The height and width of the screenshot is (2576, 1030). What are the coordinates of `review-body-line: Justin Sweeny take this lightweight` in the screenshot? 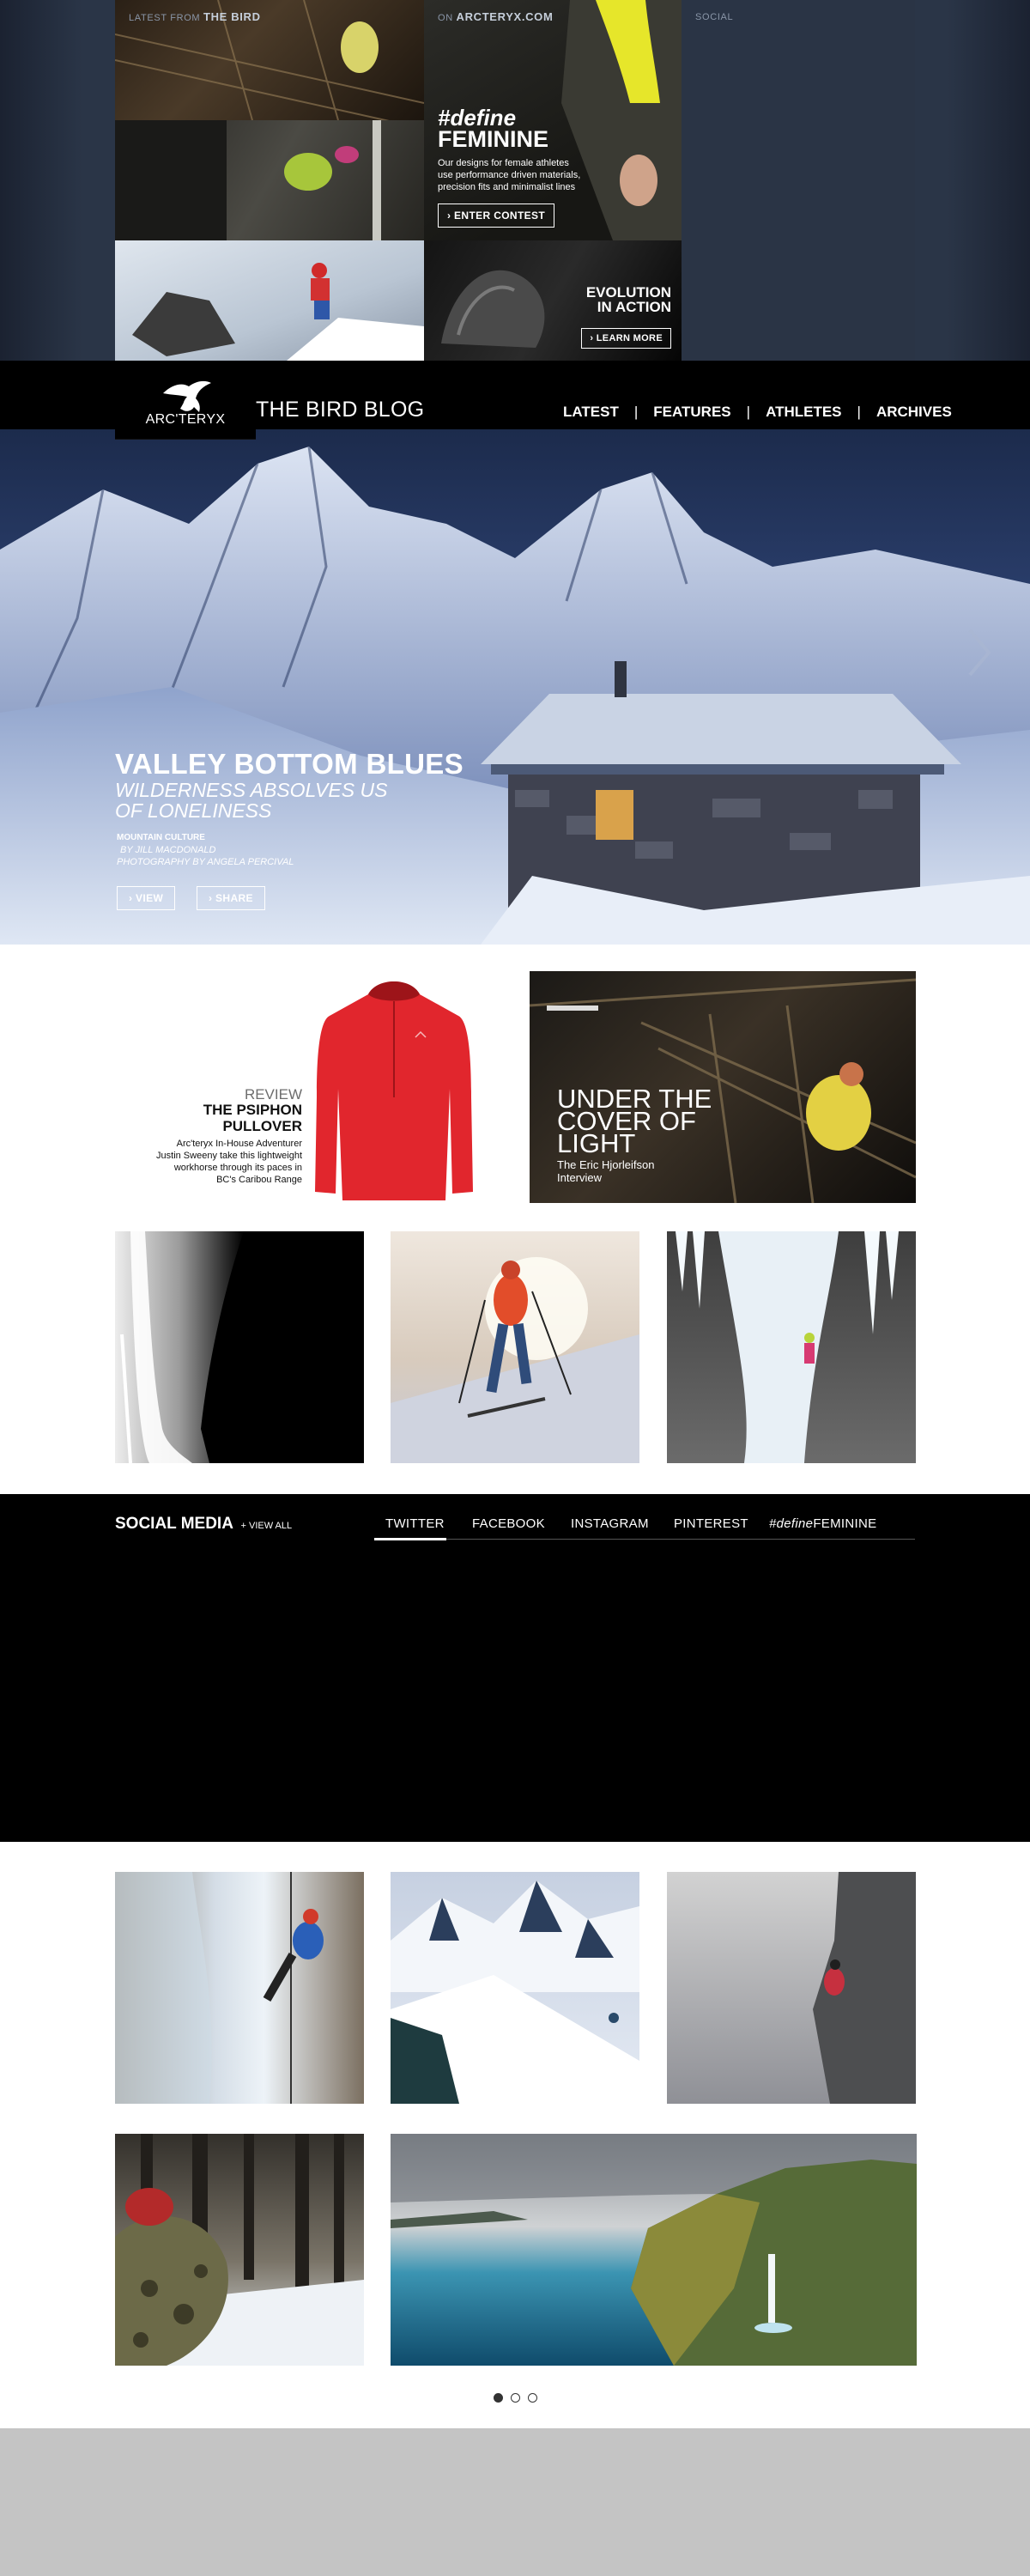 It's located at (229, 1156).